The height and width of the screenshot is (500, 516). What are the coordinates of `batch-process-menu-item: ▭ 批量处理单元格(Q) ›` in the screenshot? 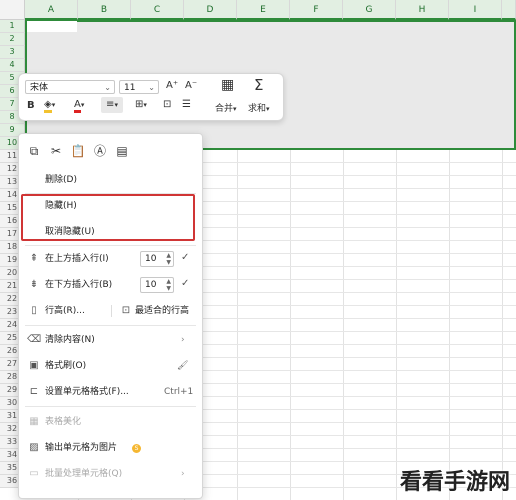 It's located at (110, 474).